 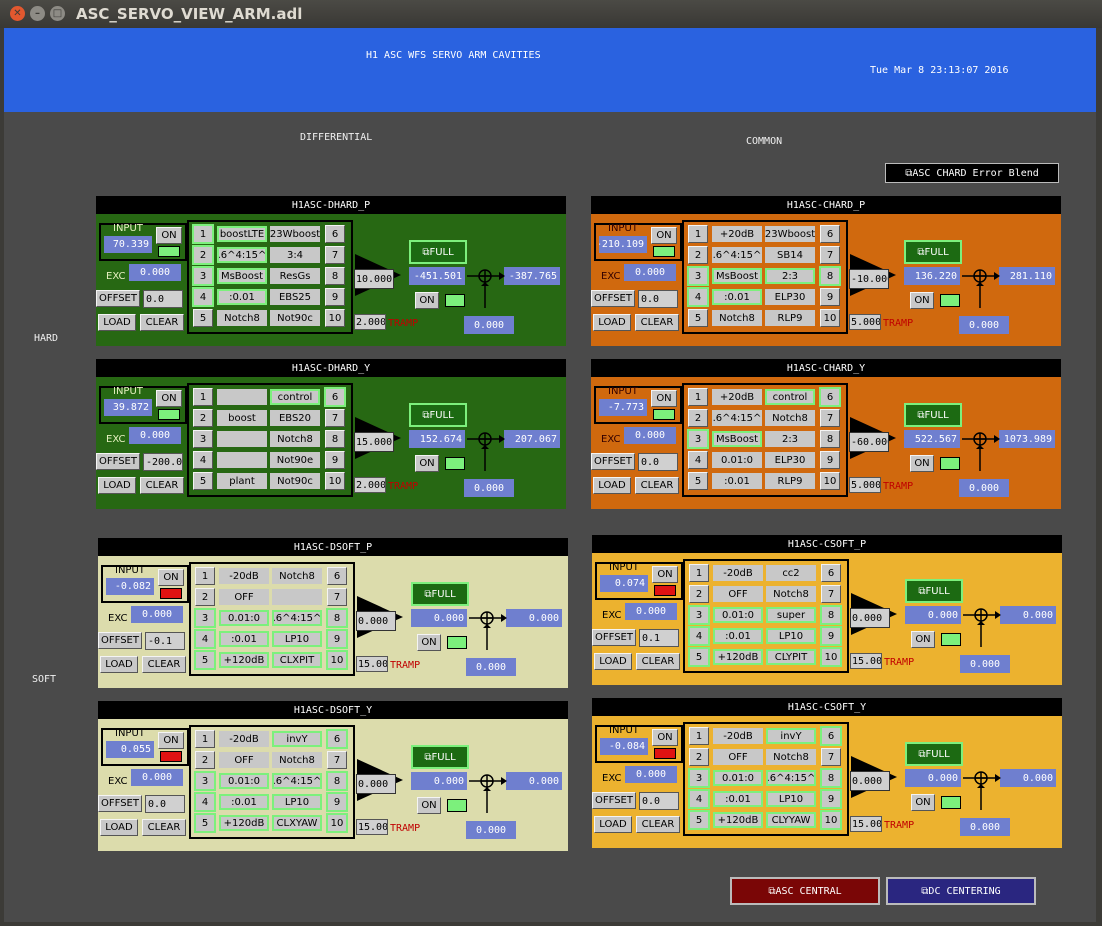 I want to click on tramp-field: 5.000, so click(x=865, y=322).